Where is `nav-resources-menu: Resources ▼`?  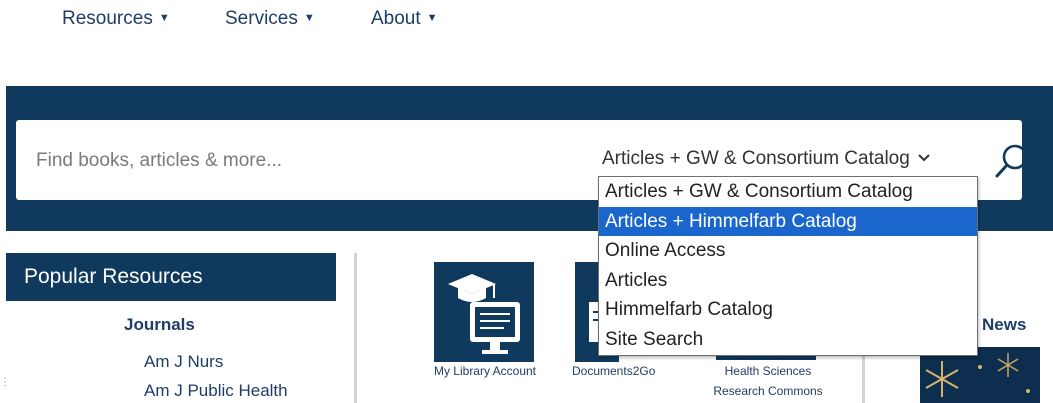 nav-resources-menu: Resources ▼ is located at coordinates (116, 19).